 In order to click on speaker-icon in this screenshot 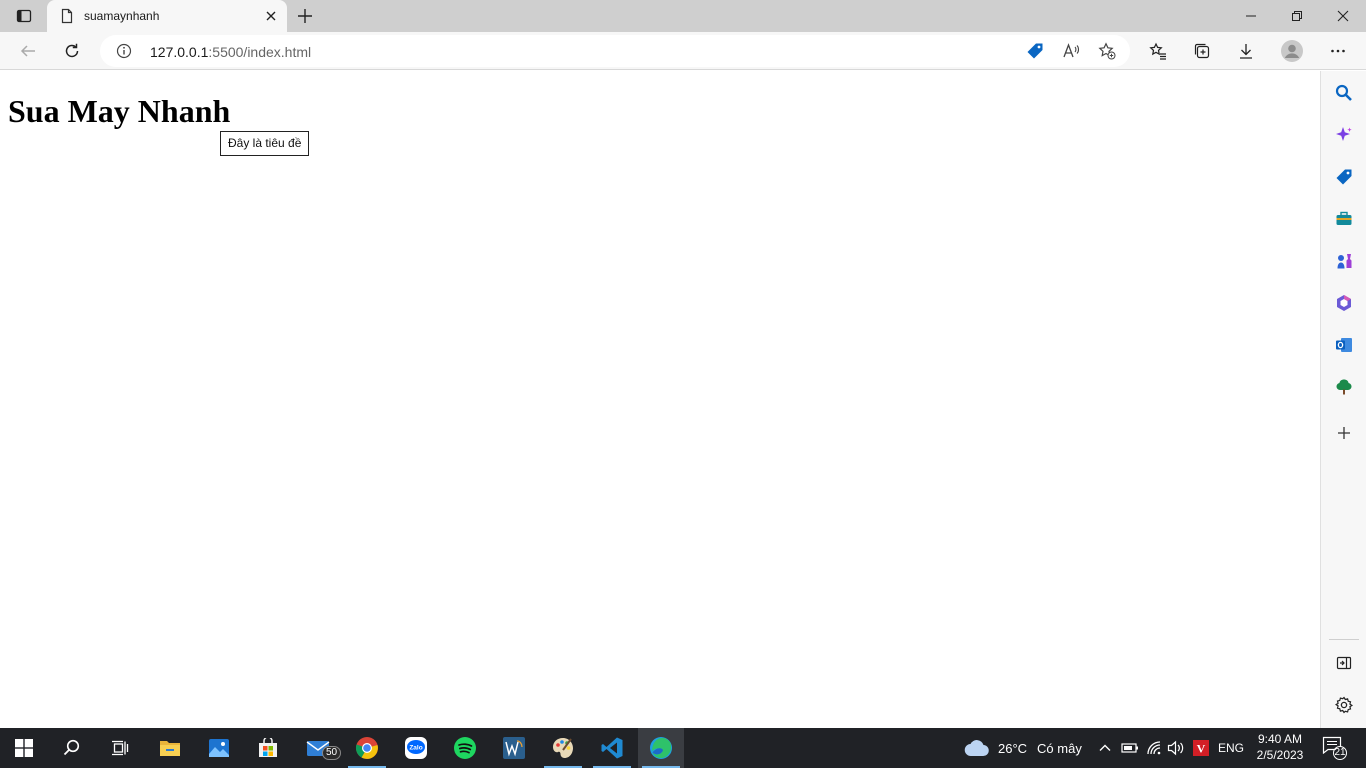, I will do `click(1175, 748)`.